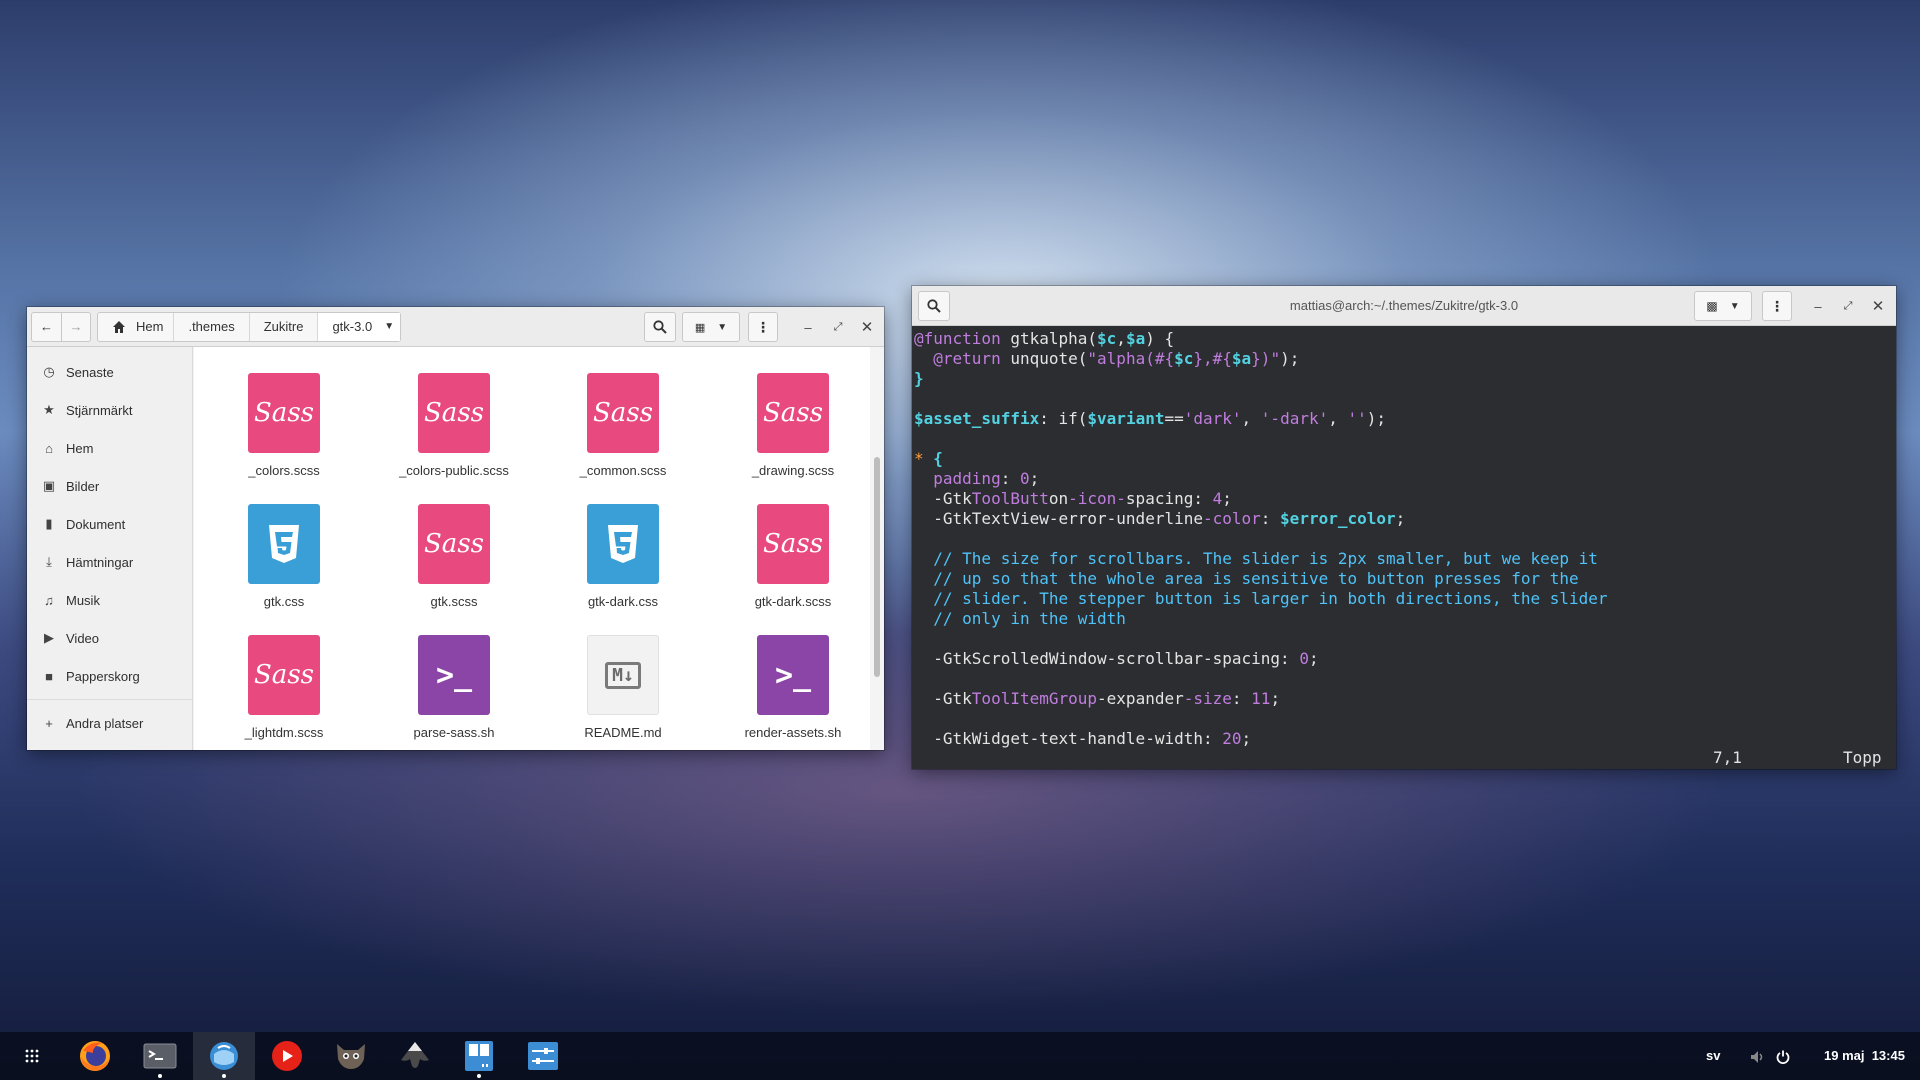  I want to click on taskbar-app-terminal, so click(160, 1056).